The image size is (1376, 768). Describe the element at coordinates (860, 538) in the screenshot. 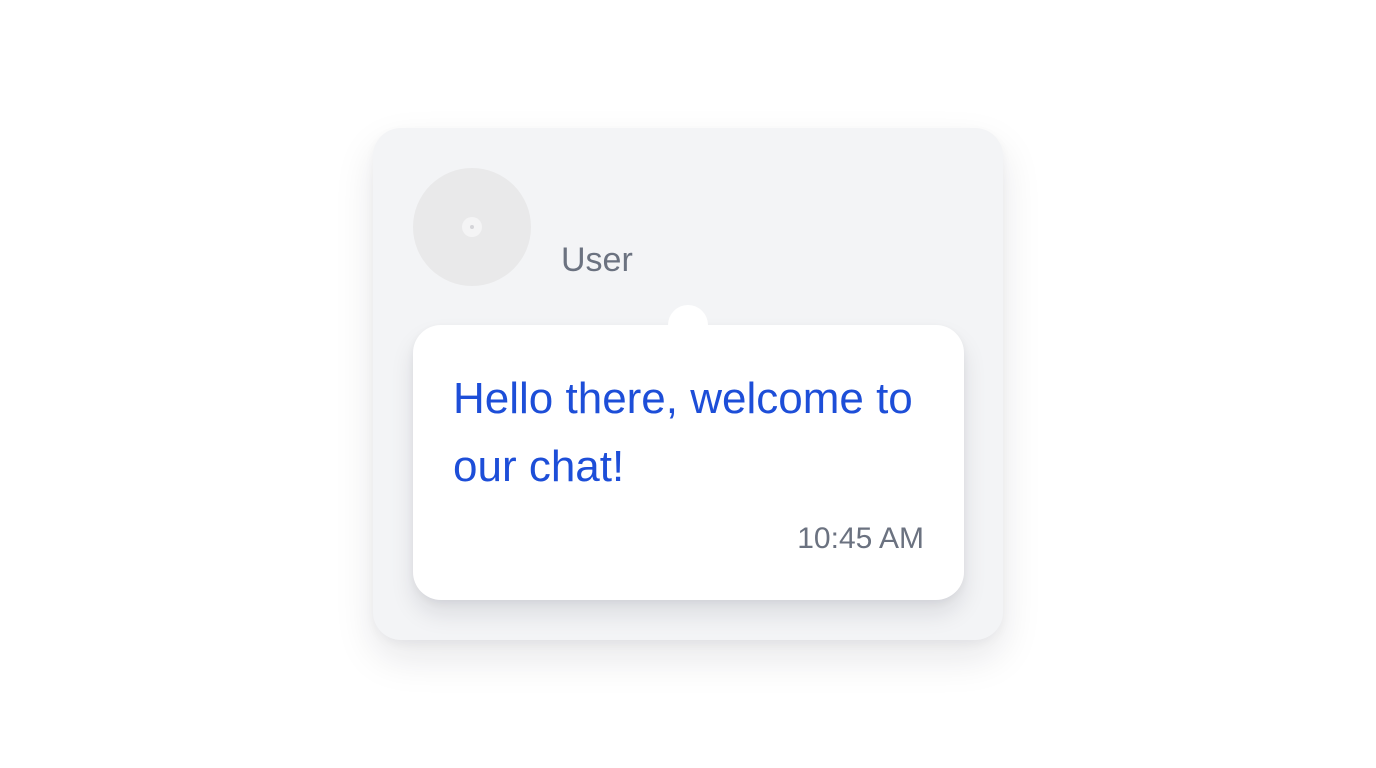

I see `message-timestamp: 10:45 AM` at that location.